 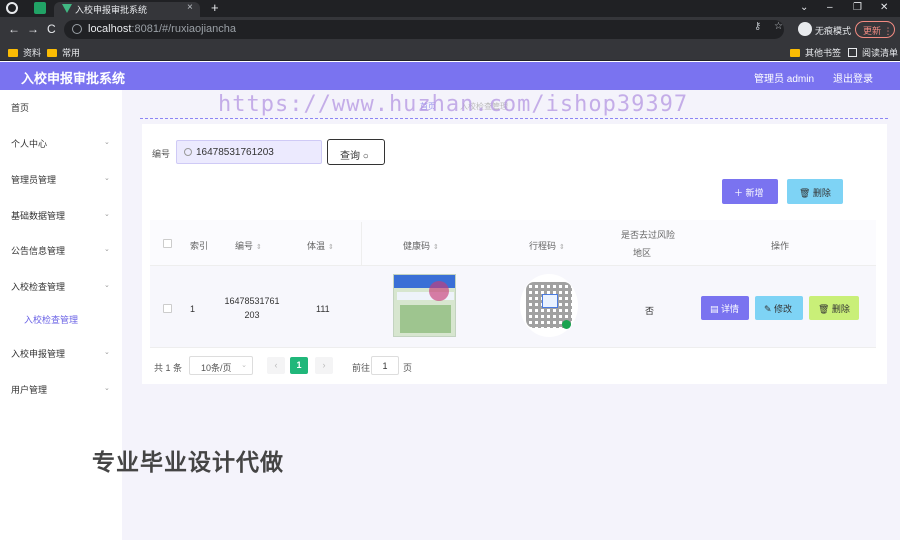 What do you see at coordinates (29, 389) in the screenshot?
I see `sidebar-item-users: 用户管理` at bounding box center [29, 389].